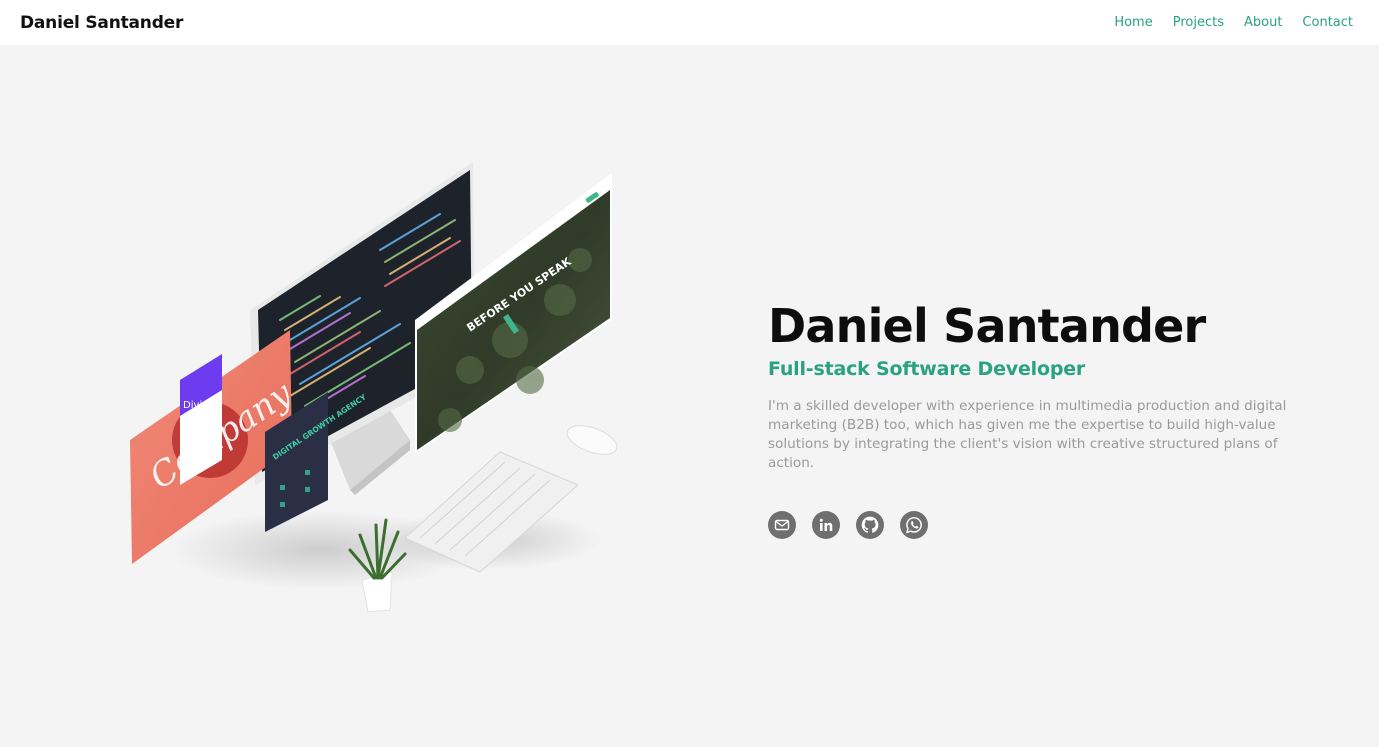 This screenshot has width=1379, height=747. I want to click on whatsapp-icon, so click(914, 525).